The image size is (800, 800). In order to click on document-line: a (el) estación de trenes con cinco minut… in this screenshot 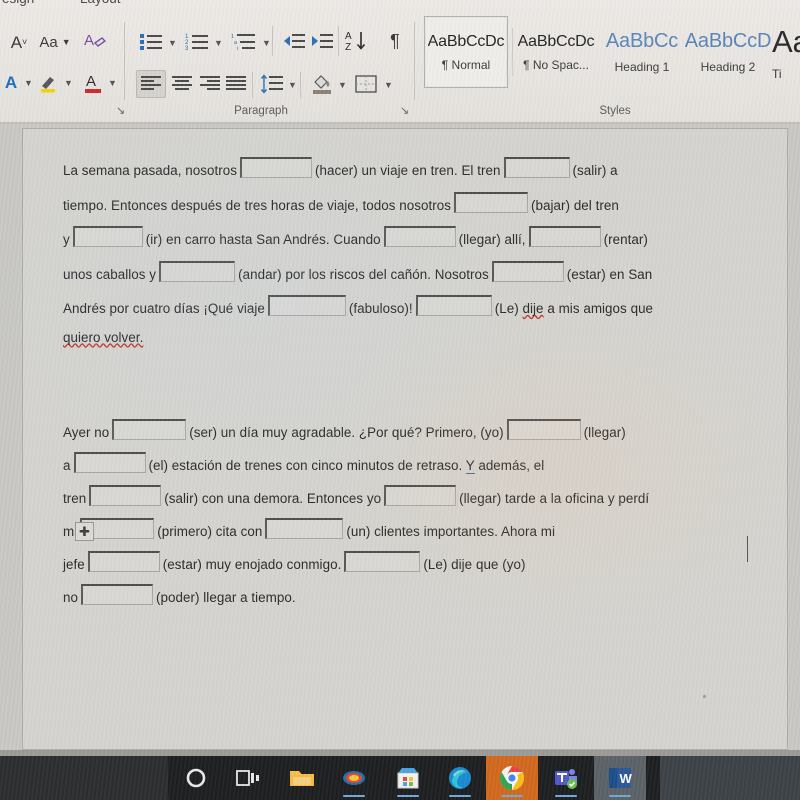, I will do `click(303, 463)`.